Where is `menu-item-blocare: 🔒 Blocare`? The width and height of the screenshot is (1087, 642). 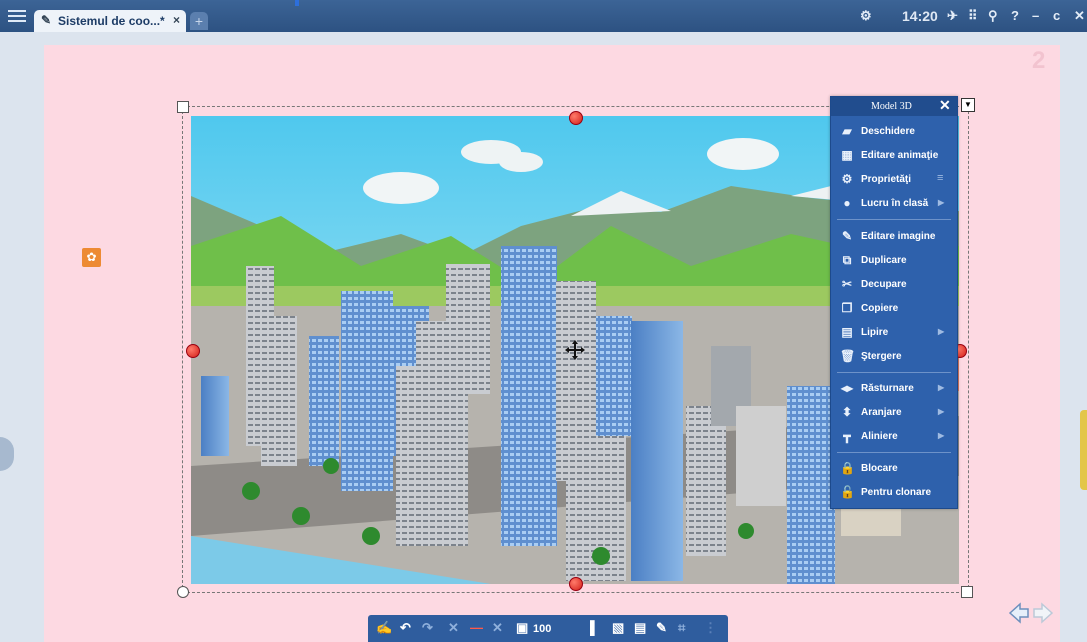 menu-item-blocare: 🔒 Blocare is located at coordinates (894, 469).